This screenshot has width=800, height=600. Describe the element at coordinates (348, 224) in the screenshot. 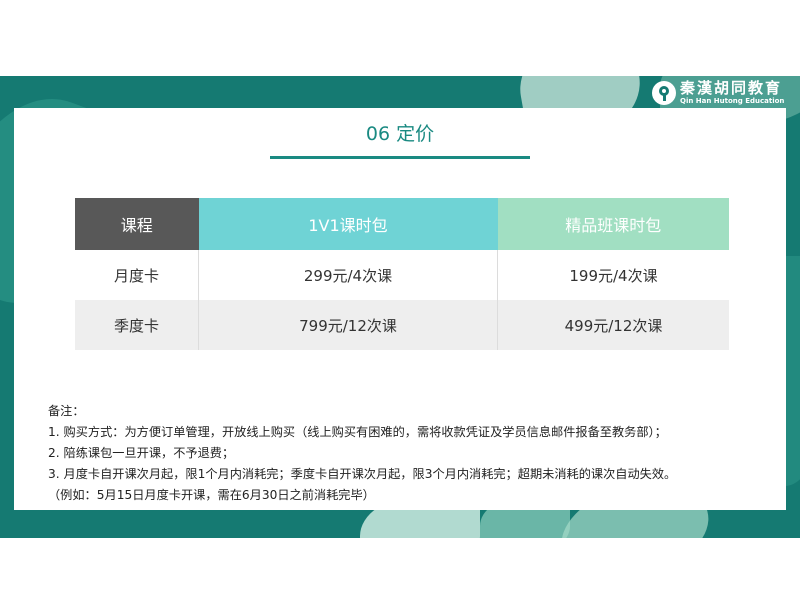

I see `header-1v1-package: 1V1课时包` at that location.